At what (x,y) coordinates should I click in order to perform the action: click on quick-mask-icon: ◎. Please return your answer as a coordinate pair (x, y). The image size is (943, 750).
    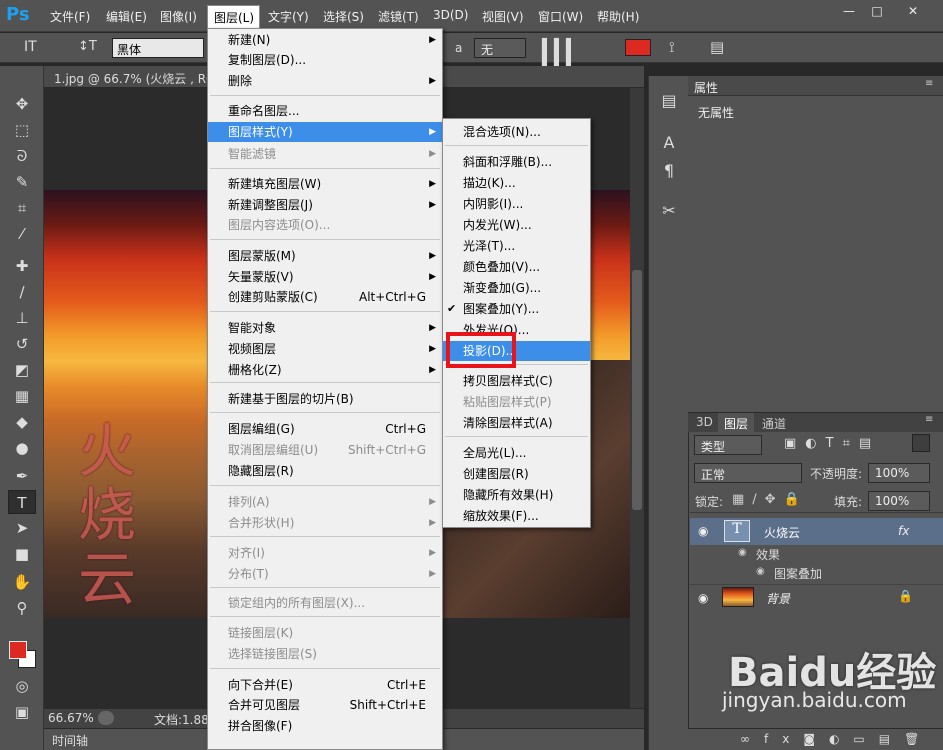
    Looking at the image, I should click on (22, 686).